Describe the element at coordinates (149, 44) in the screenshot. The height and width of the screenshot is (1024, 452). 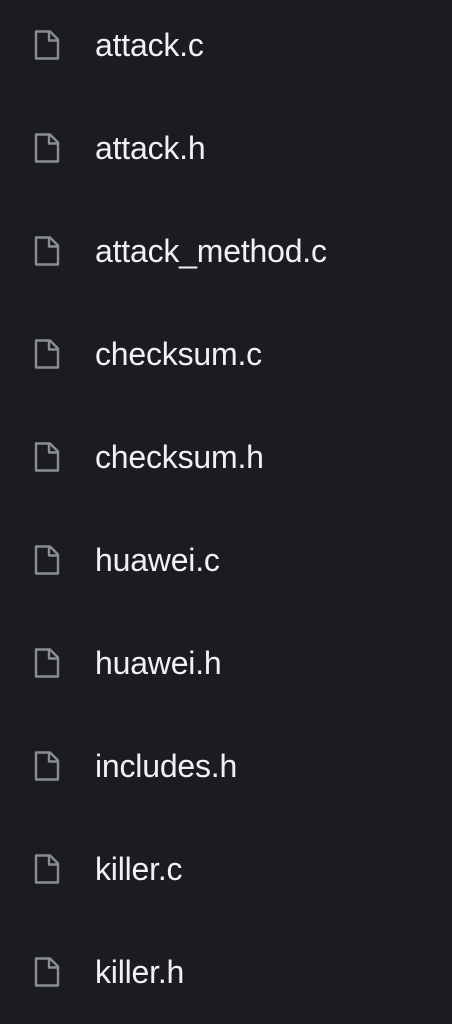
I see `file-name: attack.c` at that location.